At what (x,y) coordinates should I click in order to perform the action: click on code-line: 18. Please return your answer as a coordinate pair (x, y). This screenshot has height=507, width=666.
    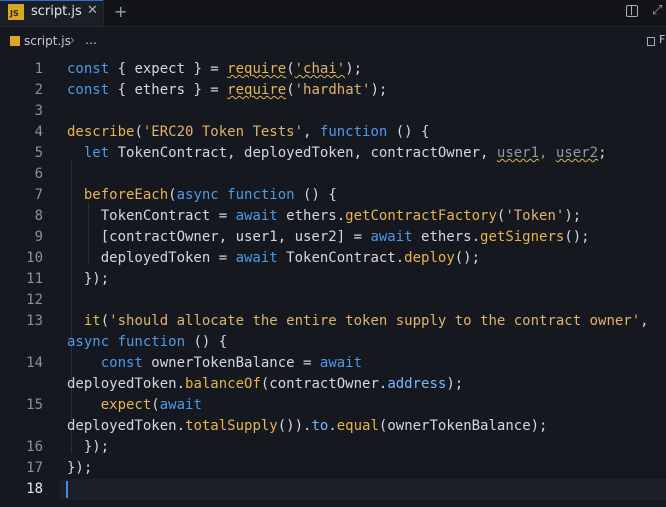
    Looking at the image, I should click on (333, 489).